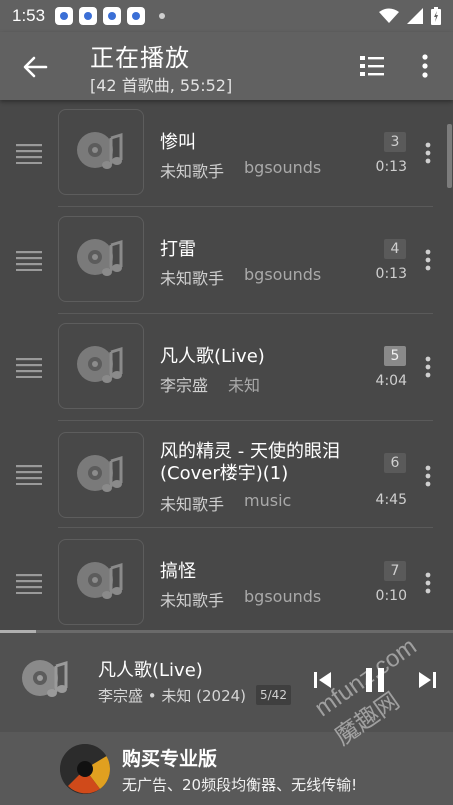 The width and height of the screenshot is (453, 805). I want to click on app-logo-icon, so click(85, 769).